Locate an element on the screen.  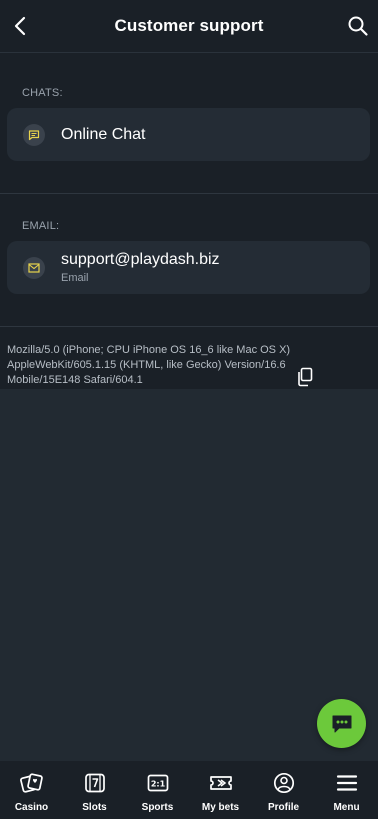
envelope-icon is located at coordinates (34, 267).